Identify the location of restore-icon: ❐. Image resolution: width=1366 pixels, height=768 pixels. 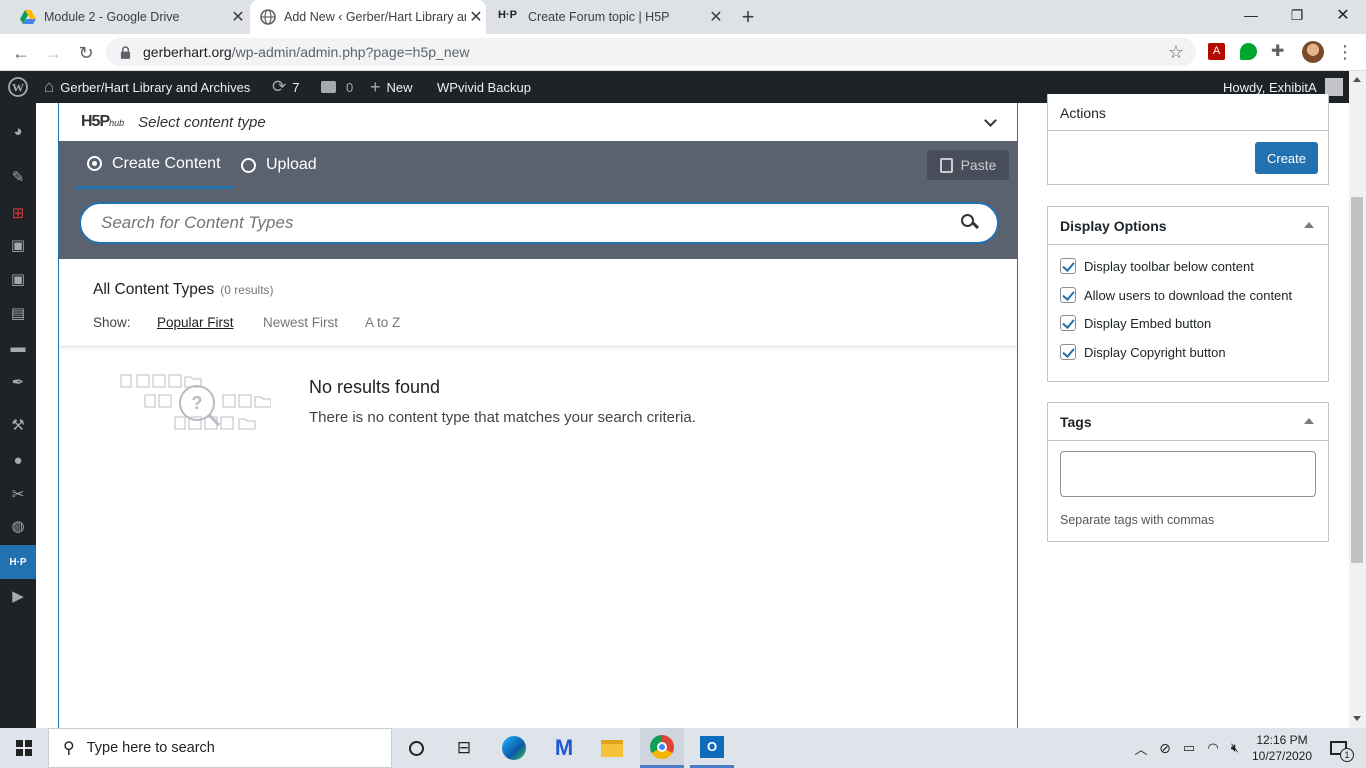
(1297, 15).